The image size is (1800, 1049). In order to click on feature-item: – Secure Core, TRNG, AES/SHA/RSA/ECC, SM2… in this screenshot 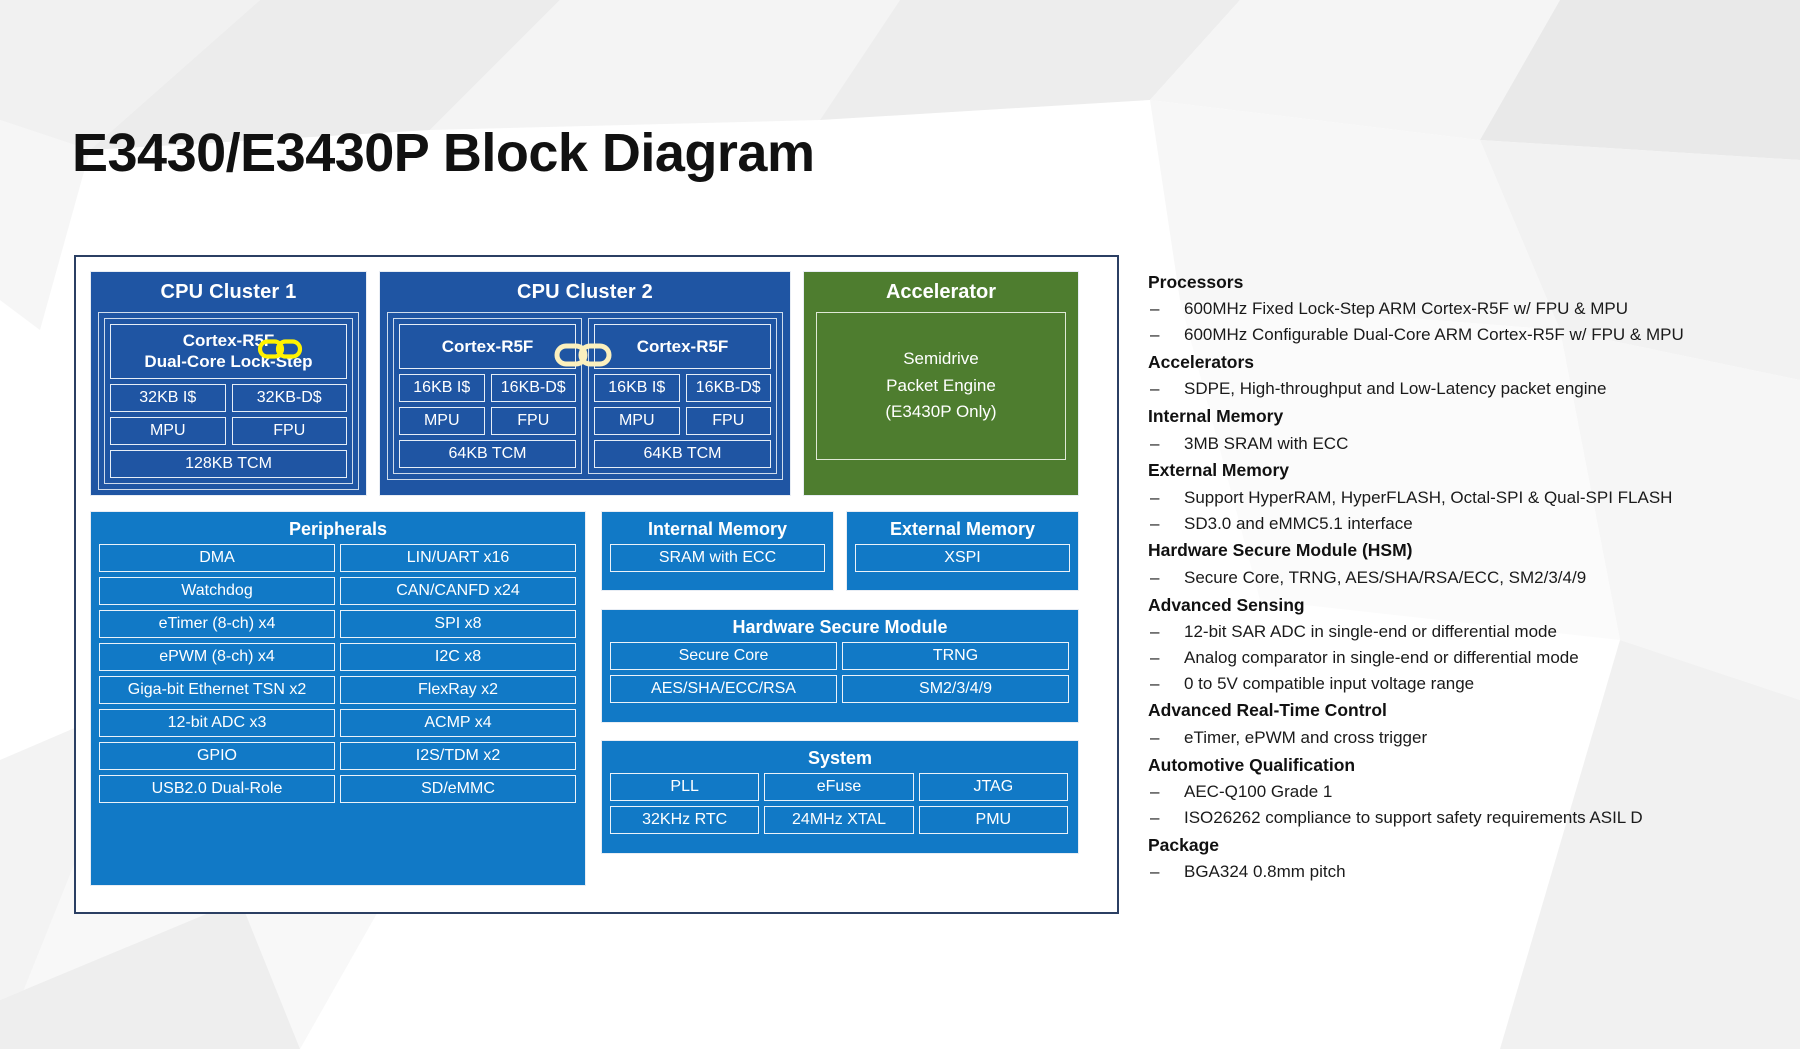, I will do `click(1453, 578)`.